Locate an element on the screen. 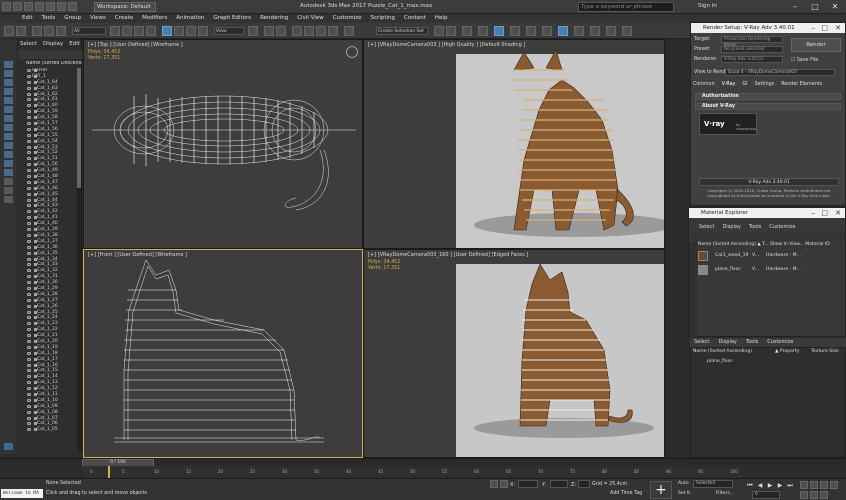 The height and width of the screenshot is (500, 846). display-influences-icon is located at coordinates (8, 190).